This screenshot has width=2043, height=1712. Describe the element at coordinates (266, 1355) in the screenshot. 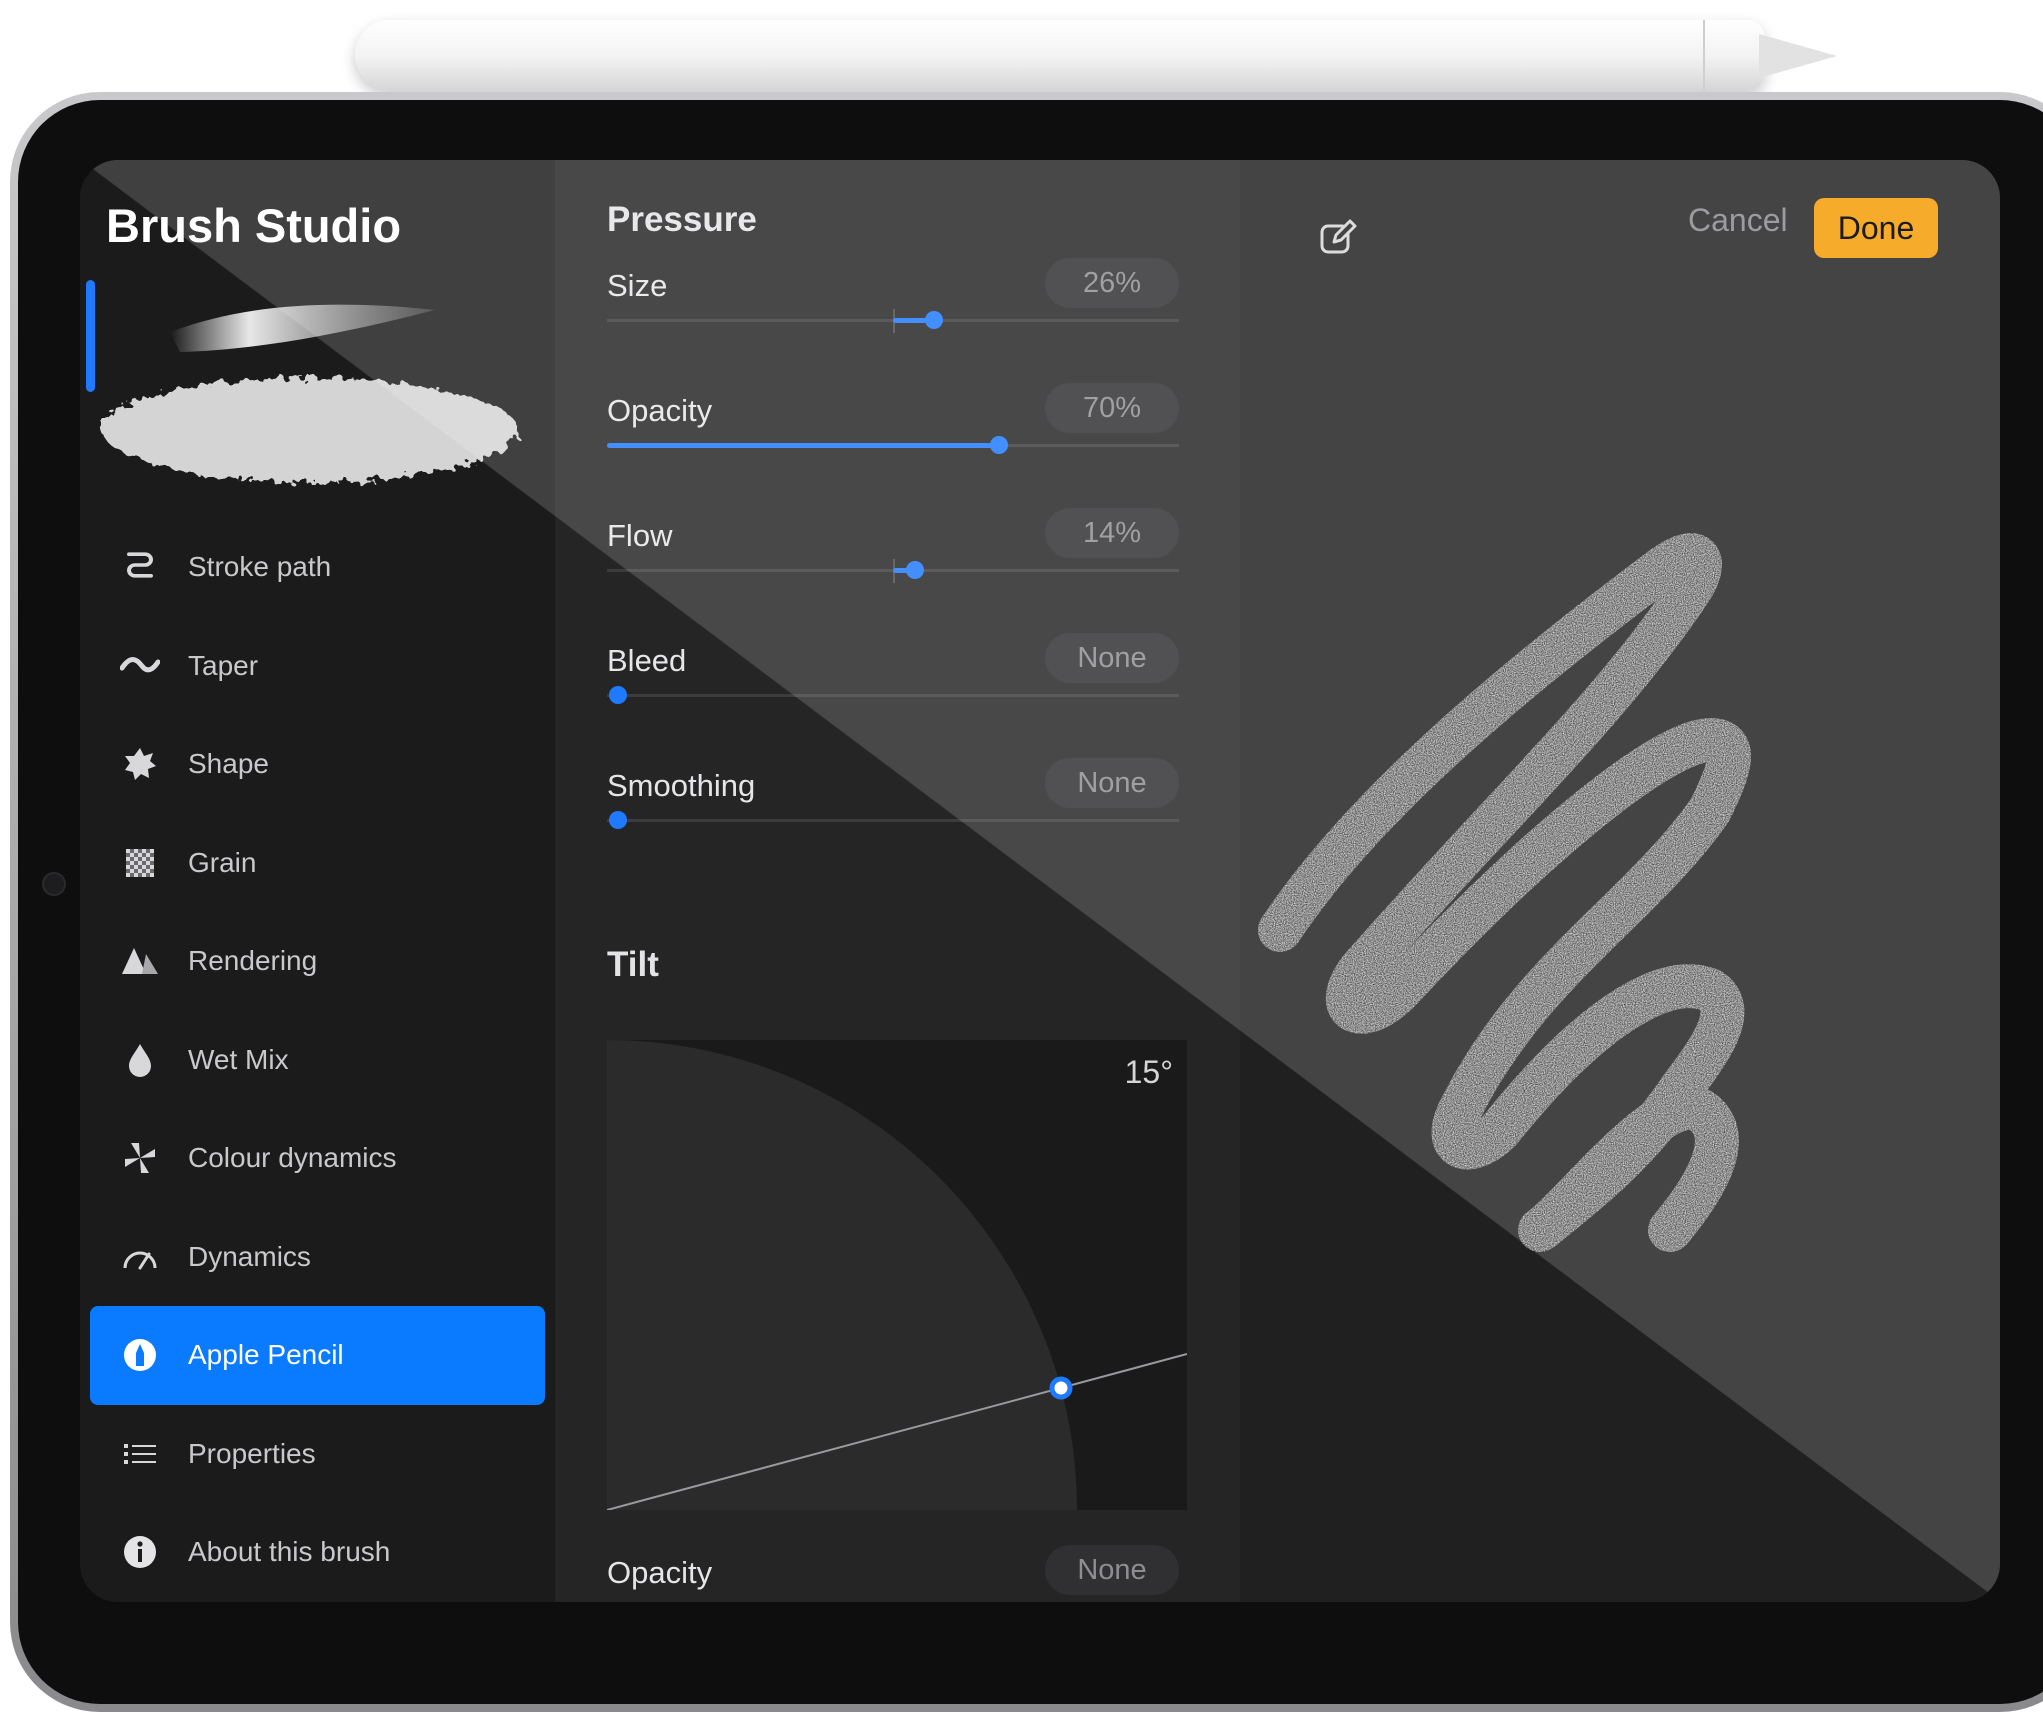

I see `menu-item-label: Apple Pencil` at that location.